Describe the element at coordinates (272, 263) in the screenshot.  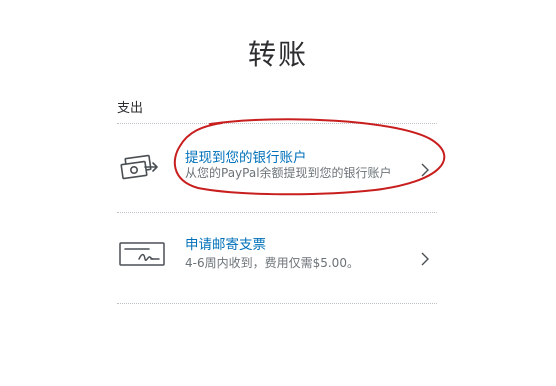
I see `request-check-subtitle: 4-6周内收到，费用仅需$5.00。` at that location.